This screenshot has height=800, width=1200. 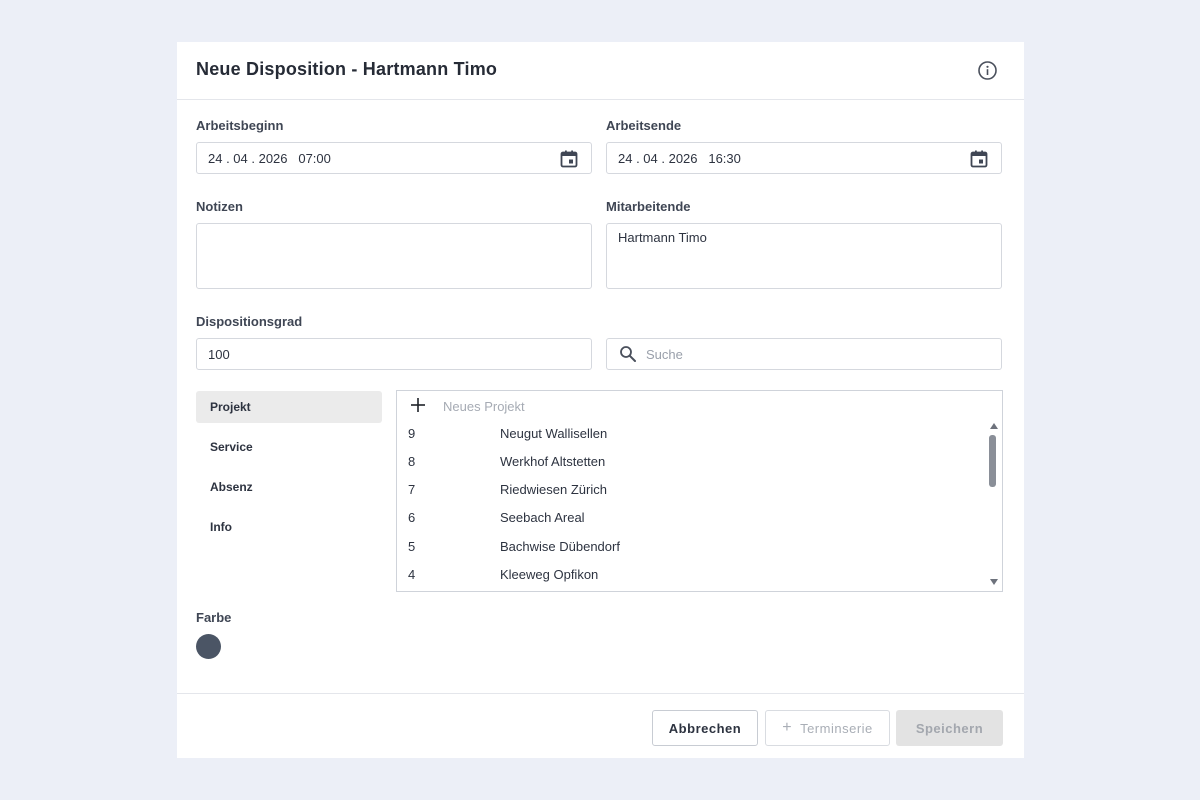 I want to click on notes-textarea, so click(x=394, y=256).